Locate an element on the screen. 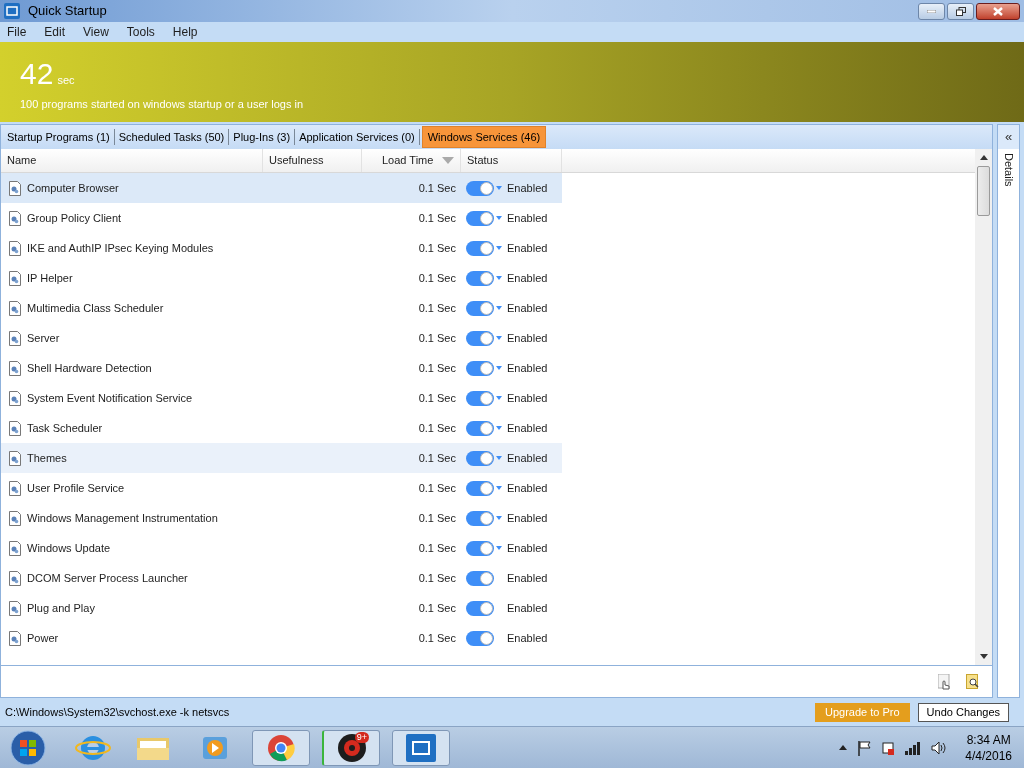  table-row: Group Policy Client 0.1 Sec Enabled is located at coordinates (281, 218).